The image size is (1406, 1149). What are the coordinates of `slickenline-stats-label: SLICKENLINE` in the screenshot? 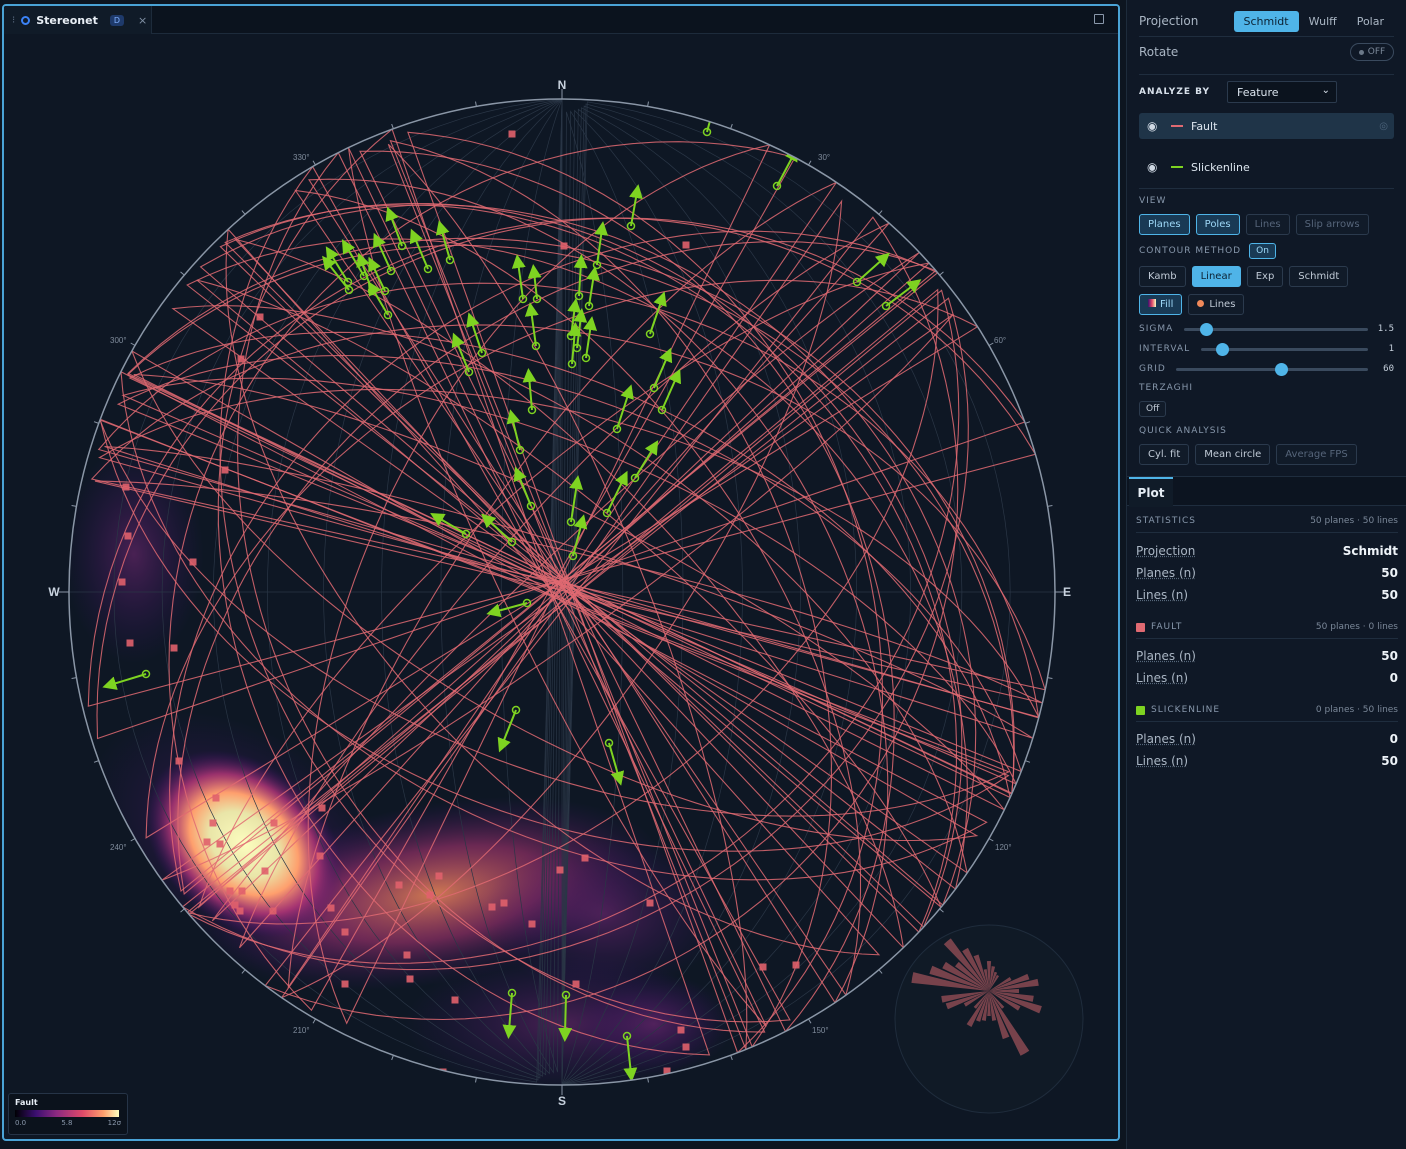 It's located at (1186, 710).